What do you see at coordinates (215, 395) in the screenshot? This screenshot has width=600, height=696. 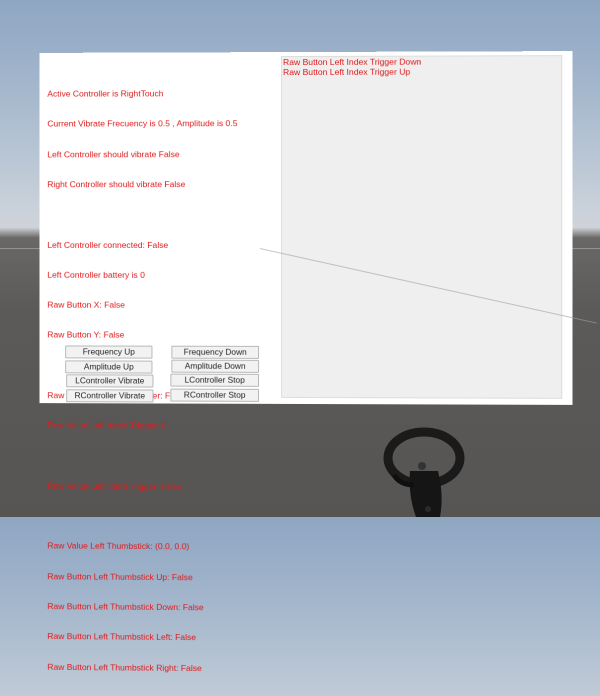 I see `rcontroller-stop-button: RController Stop` at bounding box center [215, 395].